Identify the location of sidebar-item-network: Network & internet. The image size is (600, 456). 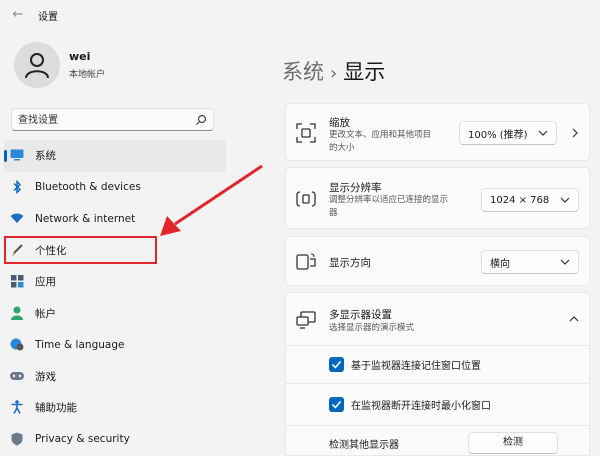
(115, 219).